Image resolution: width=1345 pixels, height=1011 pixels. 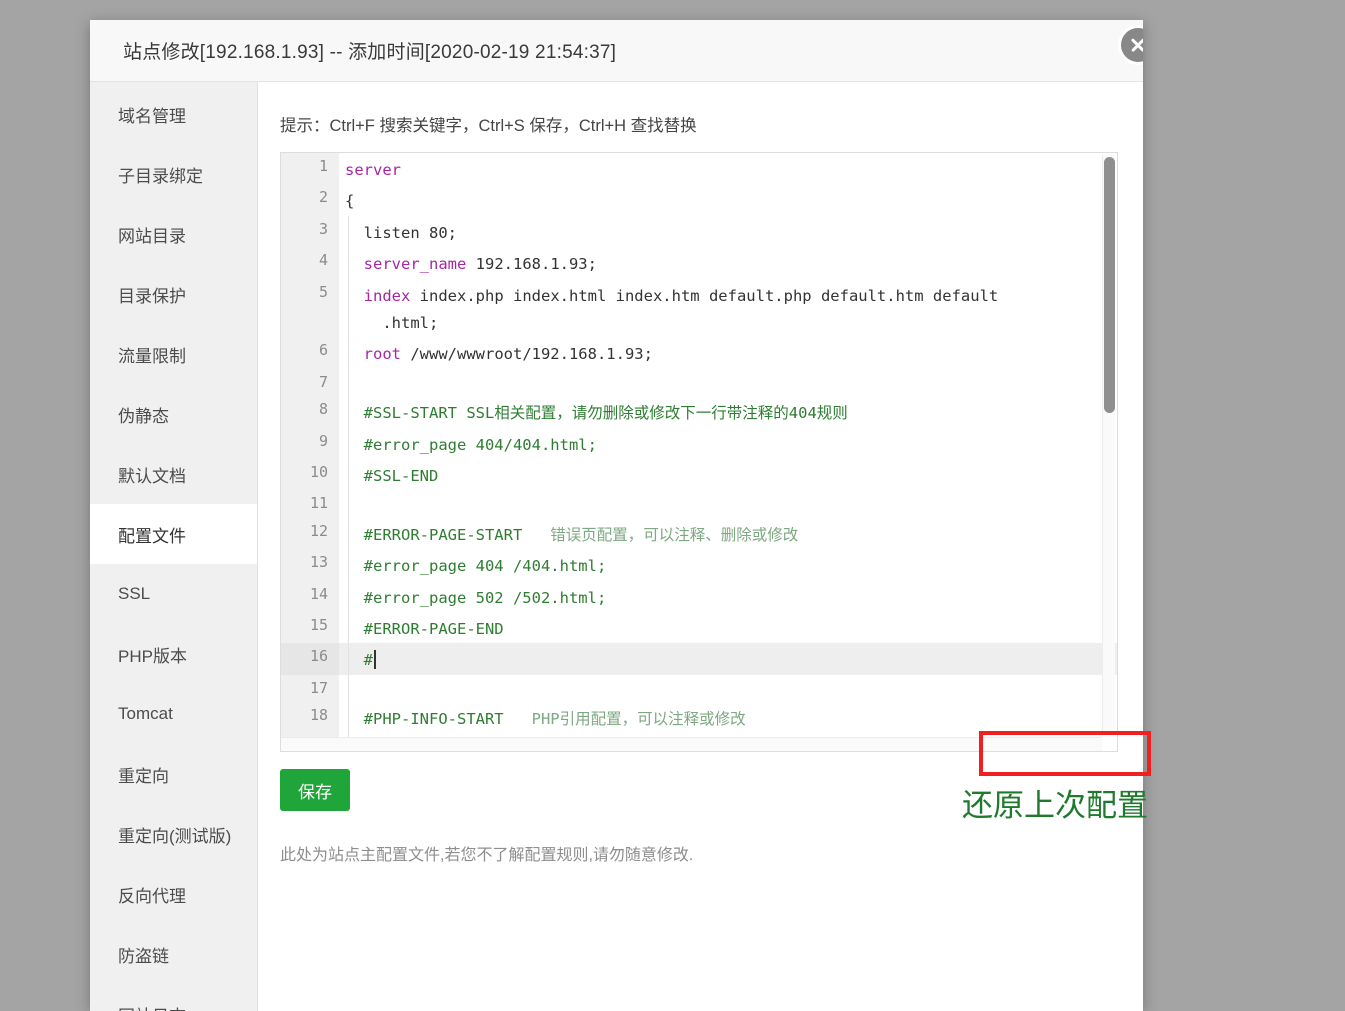 I want to click on code-text: #PHP-INFO-START PHP引用配置，可以注释或修改, so click(x=728, y=718).